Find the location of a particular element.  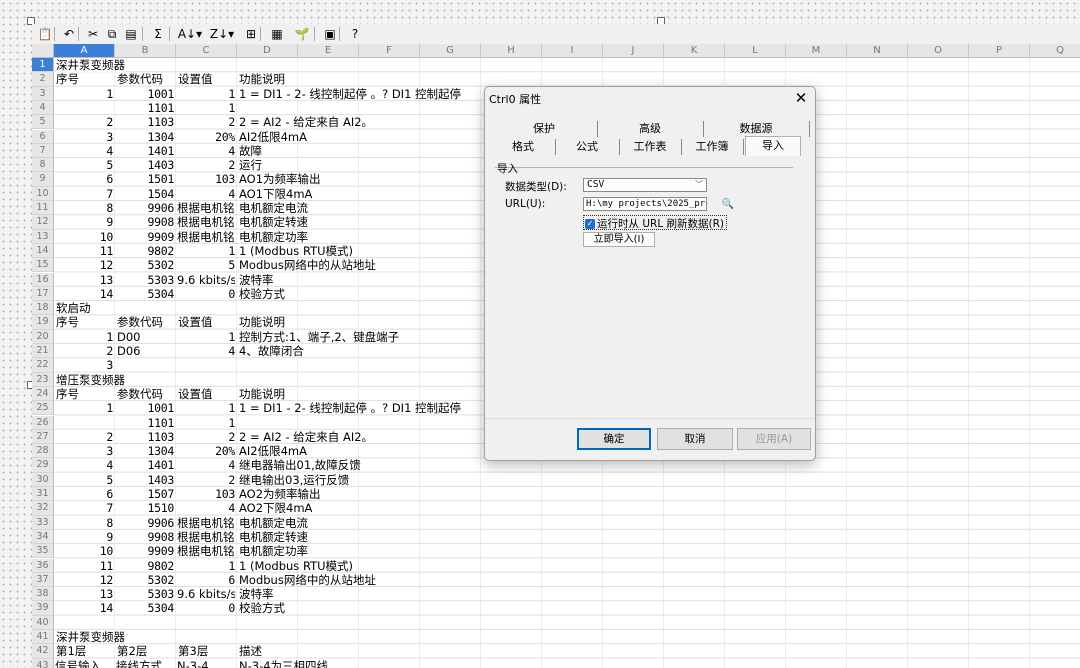

cell-a42: 第1层 is located at coordinates (71, 651).